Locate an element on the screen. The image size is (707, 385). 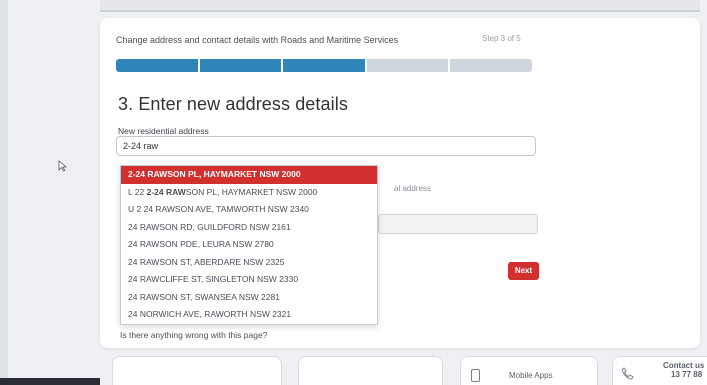
contact-label: Contact us is located at coordinates (684, 365).